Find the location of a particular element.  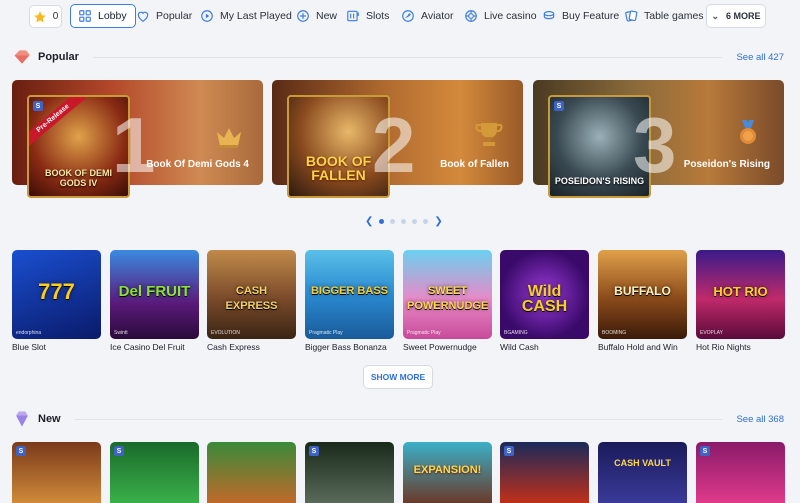

provider-name: BGAMING is located at coordinates (516, 333).